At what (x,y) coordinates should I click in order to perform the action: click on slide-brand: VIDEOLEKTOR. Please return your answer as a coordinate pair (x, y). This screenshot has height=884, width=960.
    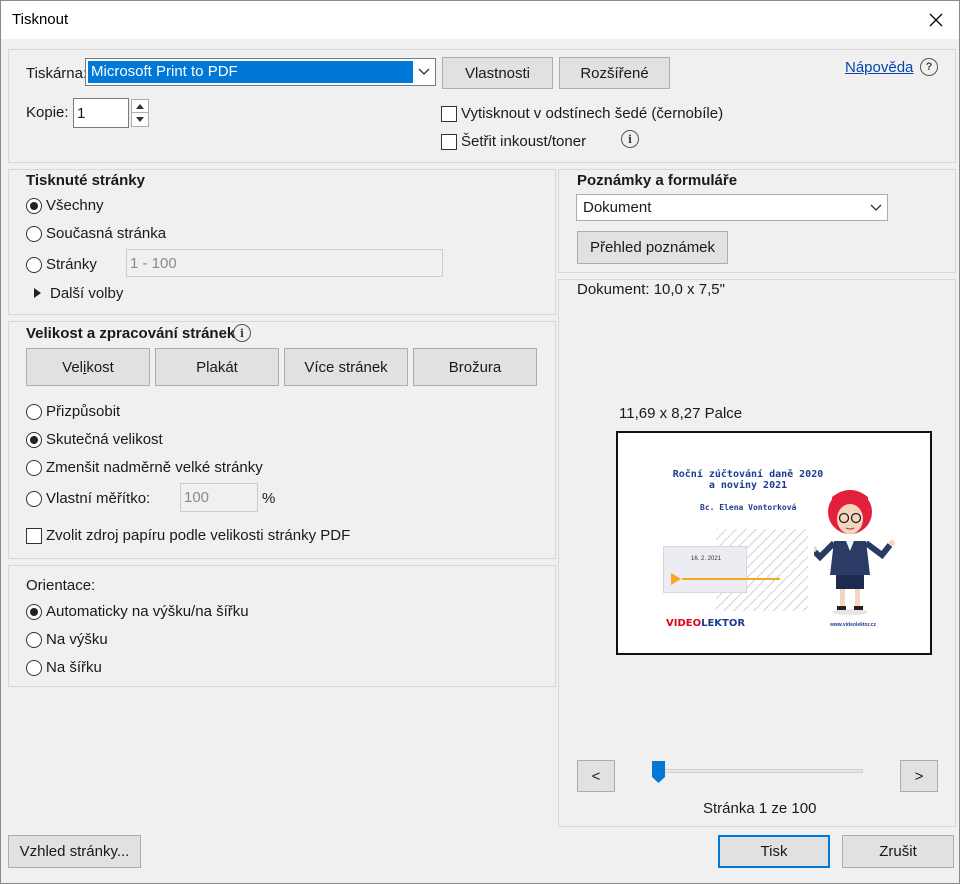
    Looking at the image, I should click on (705, 623).